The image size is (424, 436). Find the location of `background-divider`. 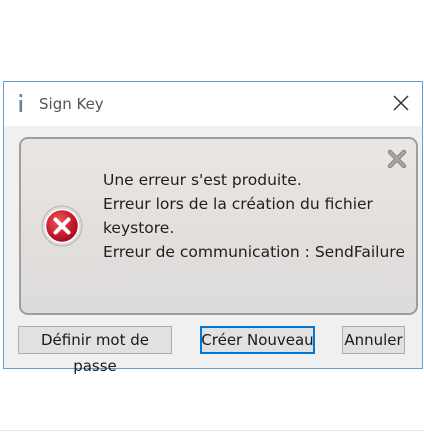

background-divider is located at coordinates (212, 430).